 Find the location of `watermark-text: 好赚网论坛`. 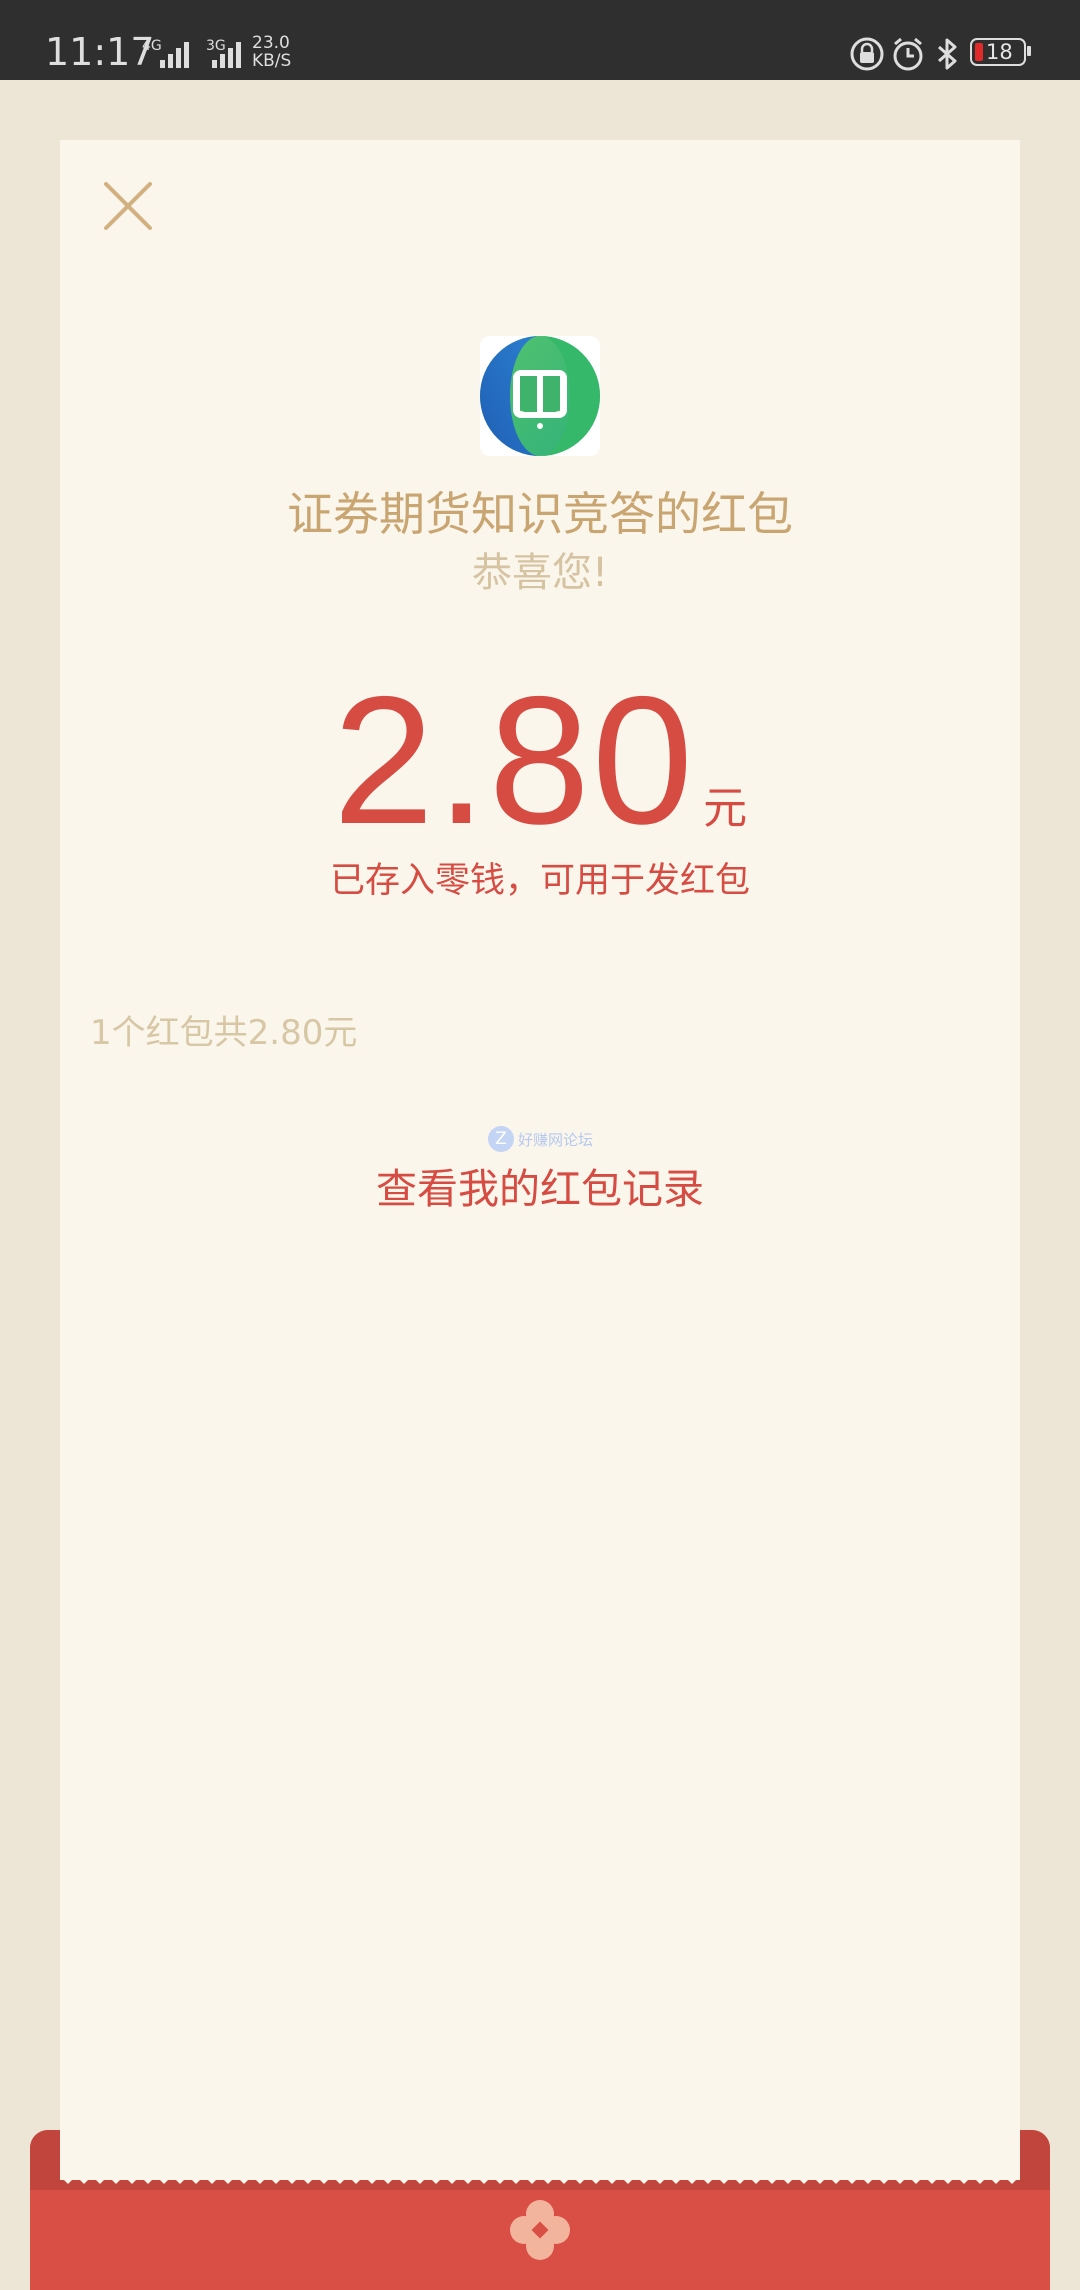

watermark-text: 好赚网论坛 is located at coordinates (556, 1139).